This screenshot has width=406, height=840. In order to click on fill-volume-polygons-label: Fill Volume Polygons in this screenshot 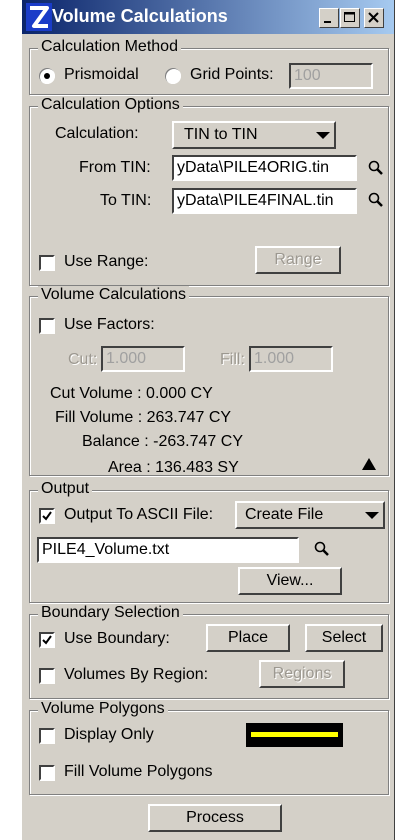, I will do `click(138, 771)`.